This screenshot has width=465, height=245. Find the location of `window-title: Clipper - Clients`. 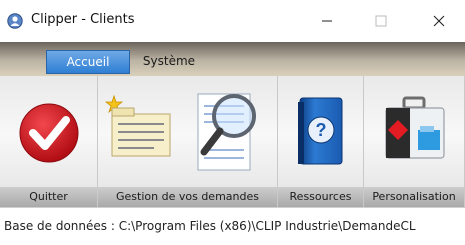

window-title: Clipper - Clients is located at coordinates (83, 19).